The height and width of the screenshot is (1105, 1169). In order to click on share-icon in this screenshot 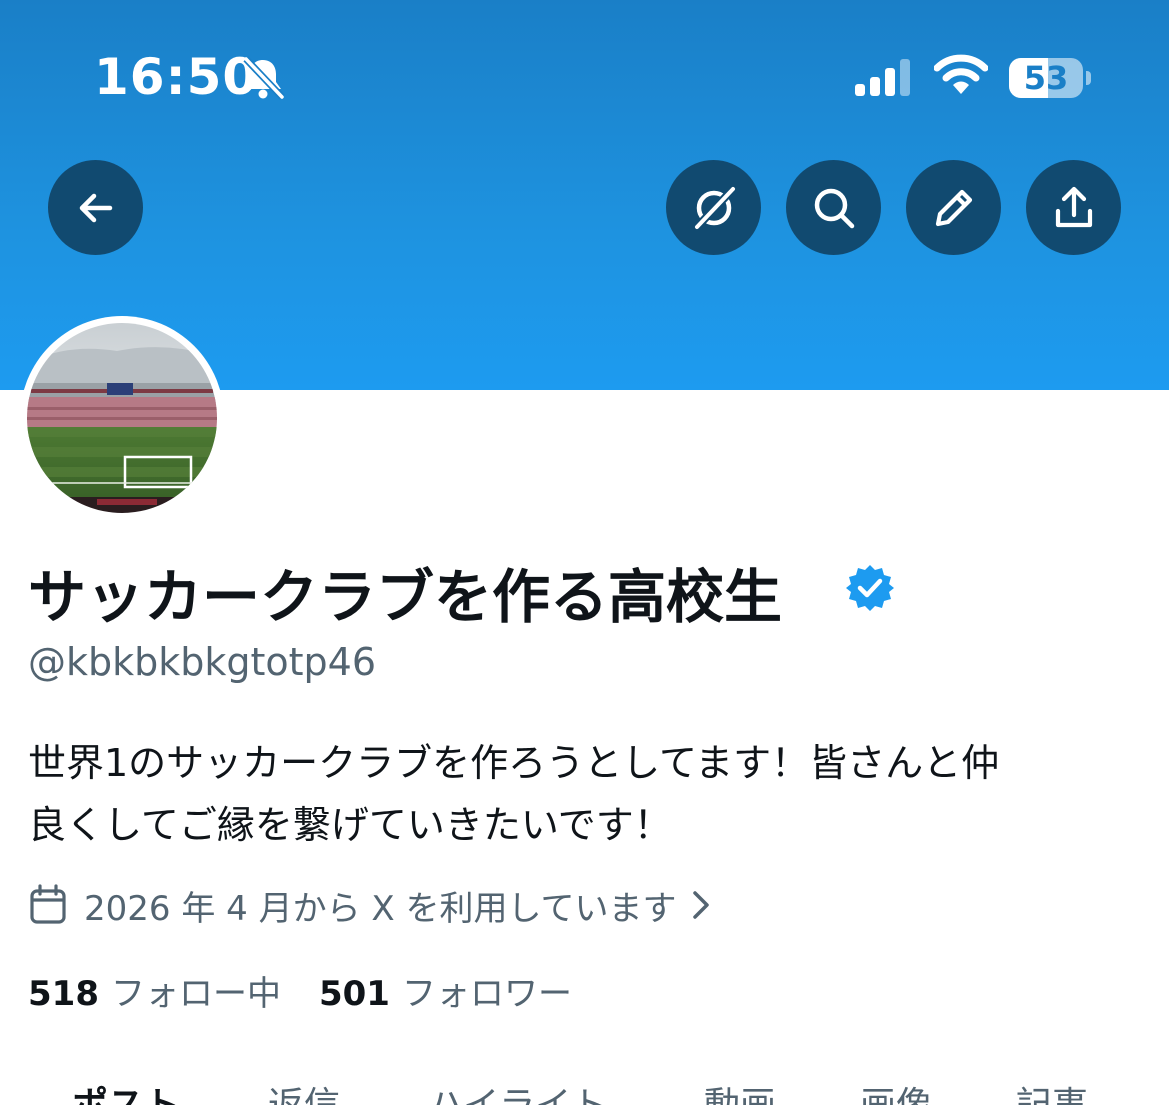, I will do `click(1073, 206)`.